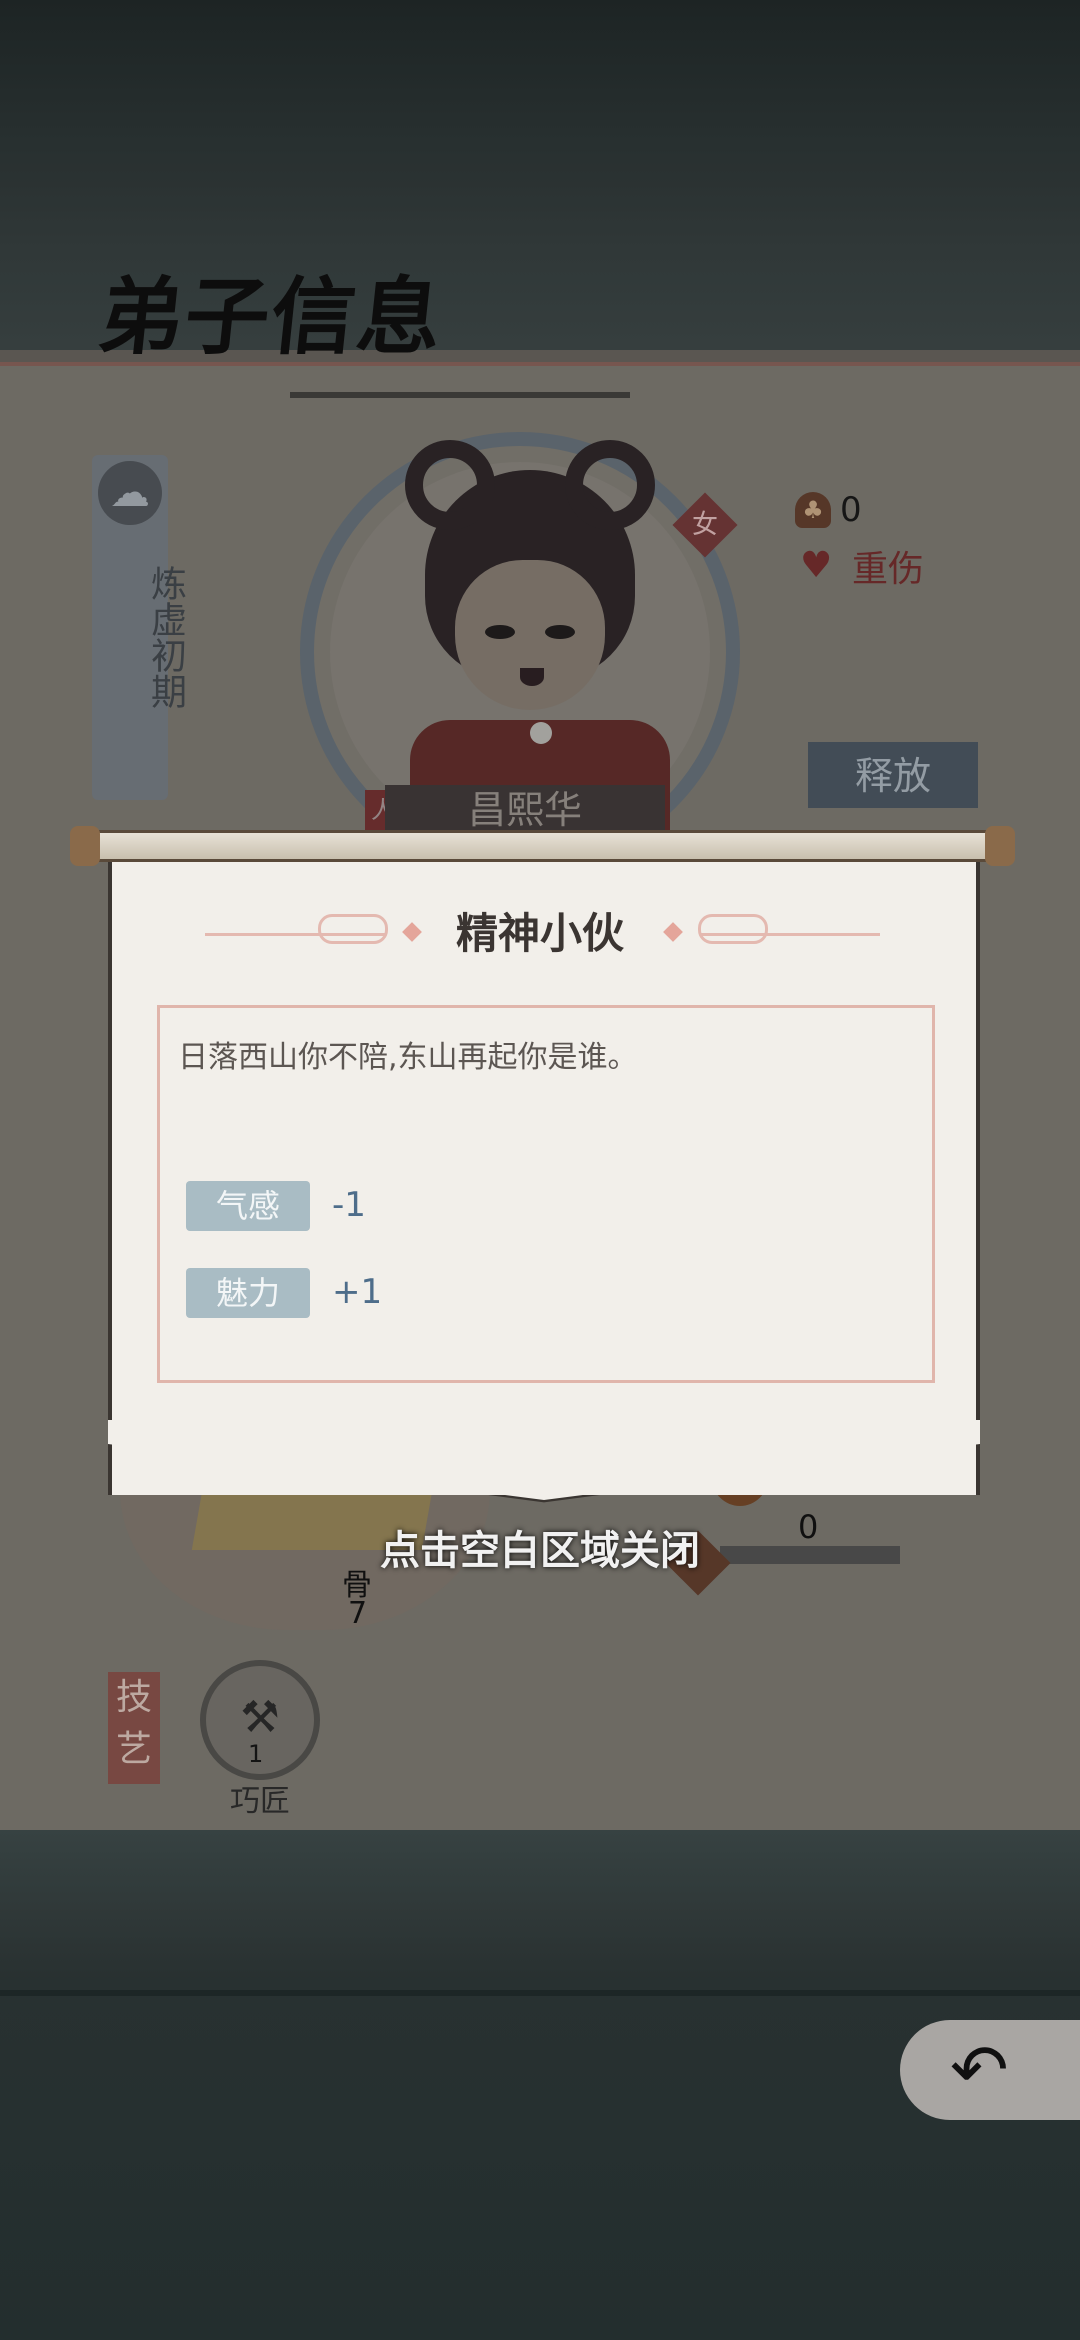 This screenshot has height=2340, width=1080. Describe the element at coordinates (1000, 846) in the screenshot. I see `scroll-rod-cap-right` at that location.